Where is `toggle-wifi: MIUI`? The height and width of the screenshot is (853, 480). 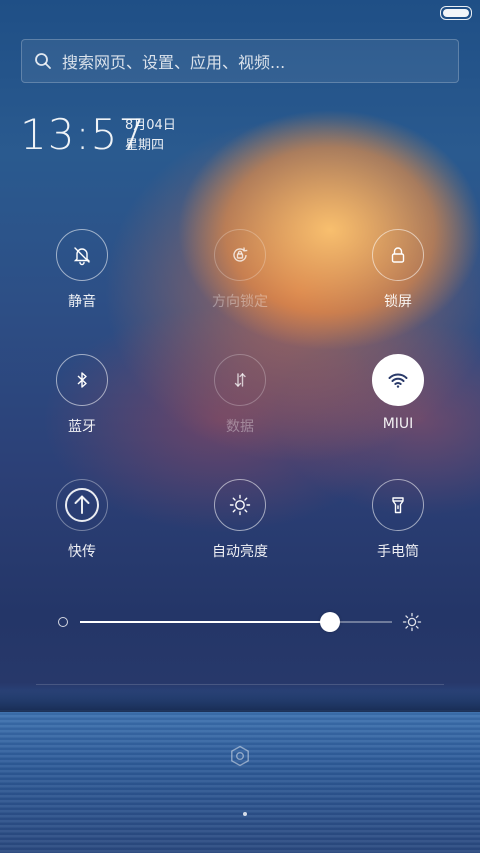 toggle-wifi: MIUI is located at coordinates (398, 393).